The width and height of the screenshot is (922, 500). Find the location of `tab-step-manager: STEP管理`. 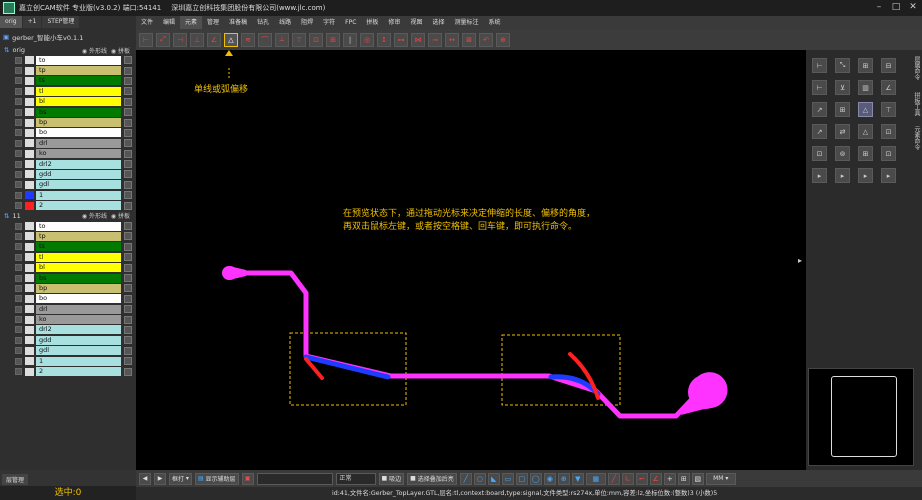

tab-step-manager: STEP管理 is located at coordinates (61, 22).